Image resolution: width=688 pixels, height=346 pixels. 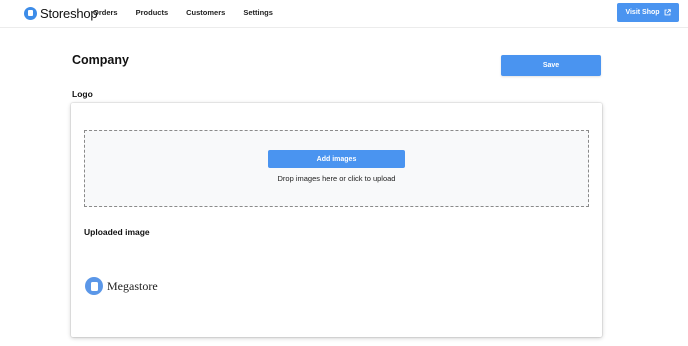 I want to click on external-link-icon, so click(x=667, y=12).